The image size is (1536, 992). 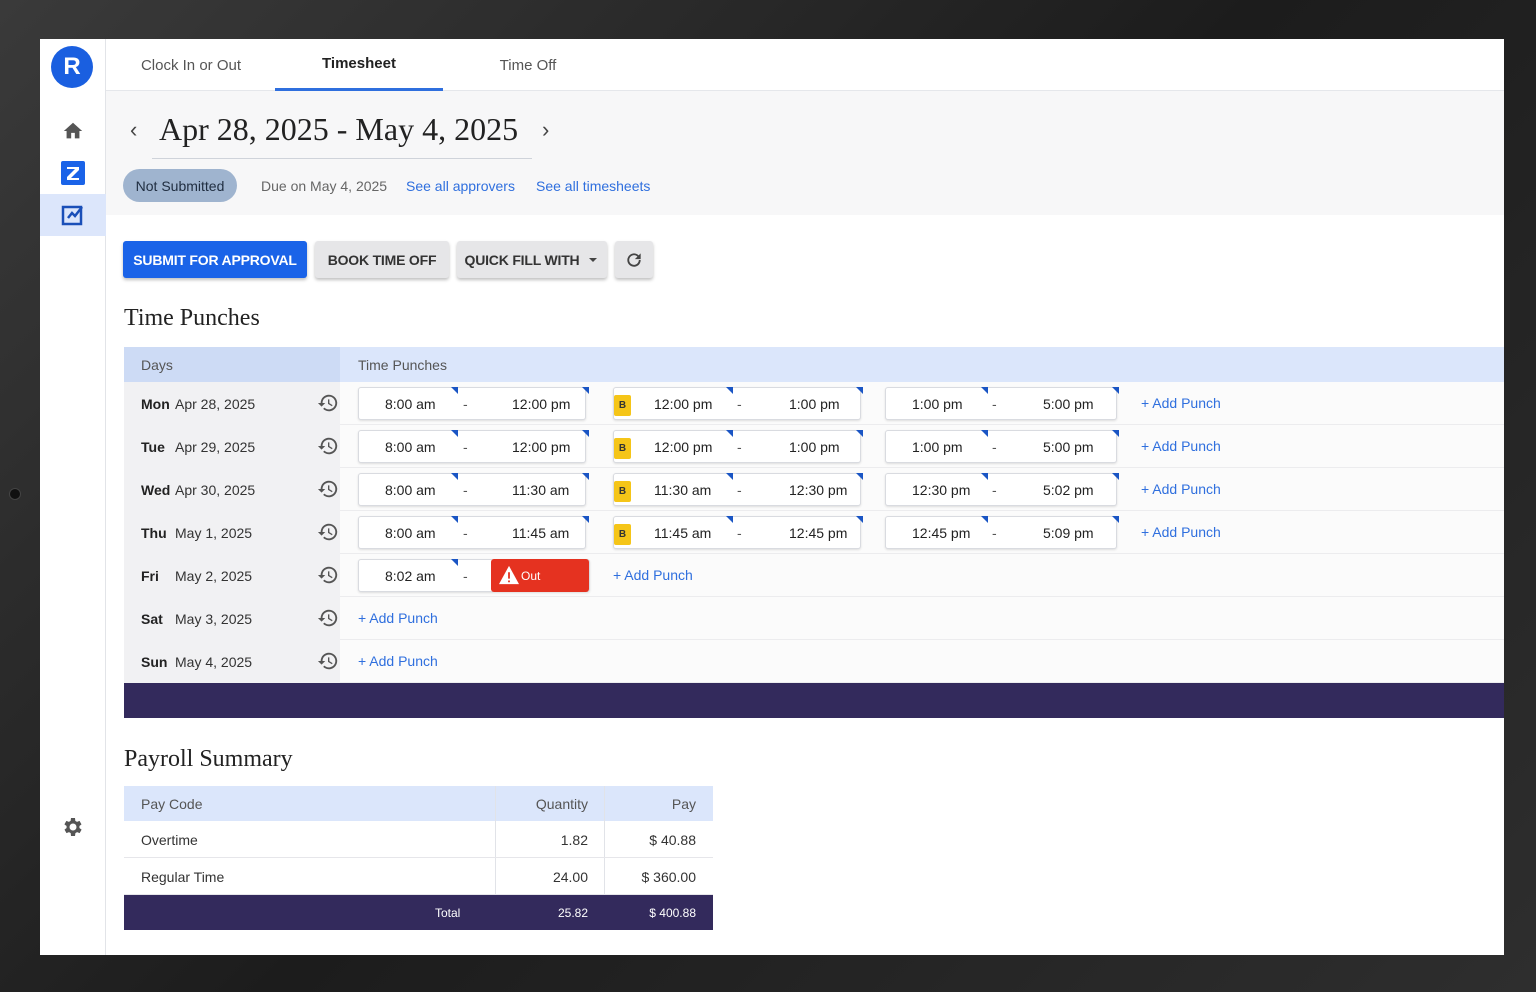 What do you see at coordinates (818, 490) in the screenshot?
I see `punch-out-time: 12:30 pm` at bounding box center [818, 490].